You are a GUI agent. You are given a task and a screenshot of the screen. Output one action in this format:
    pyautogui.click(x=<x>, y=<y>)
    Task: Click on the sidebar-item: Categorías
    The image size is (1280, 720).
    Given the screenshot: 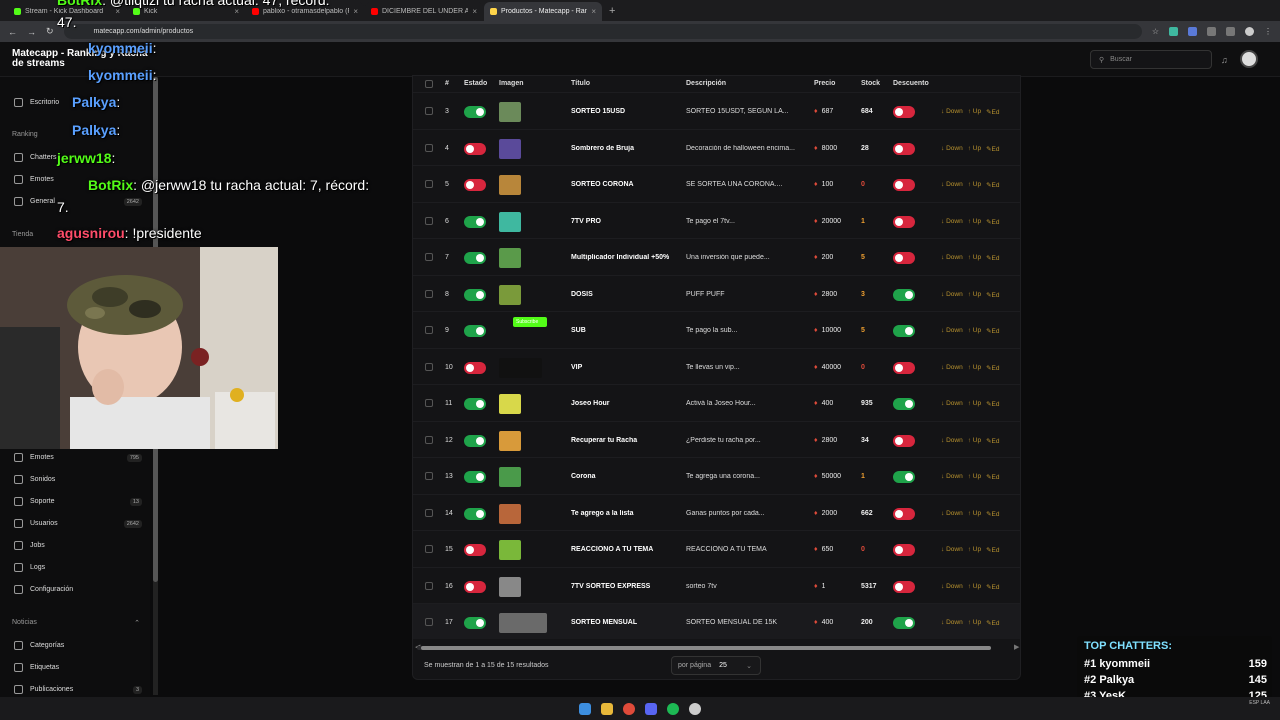 What is the action you would take?
    pyautogui.click(x=78, y=645)
    